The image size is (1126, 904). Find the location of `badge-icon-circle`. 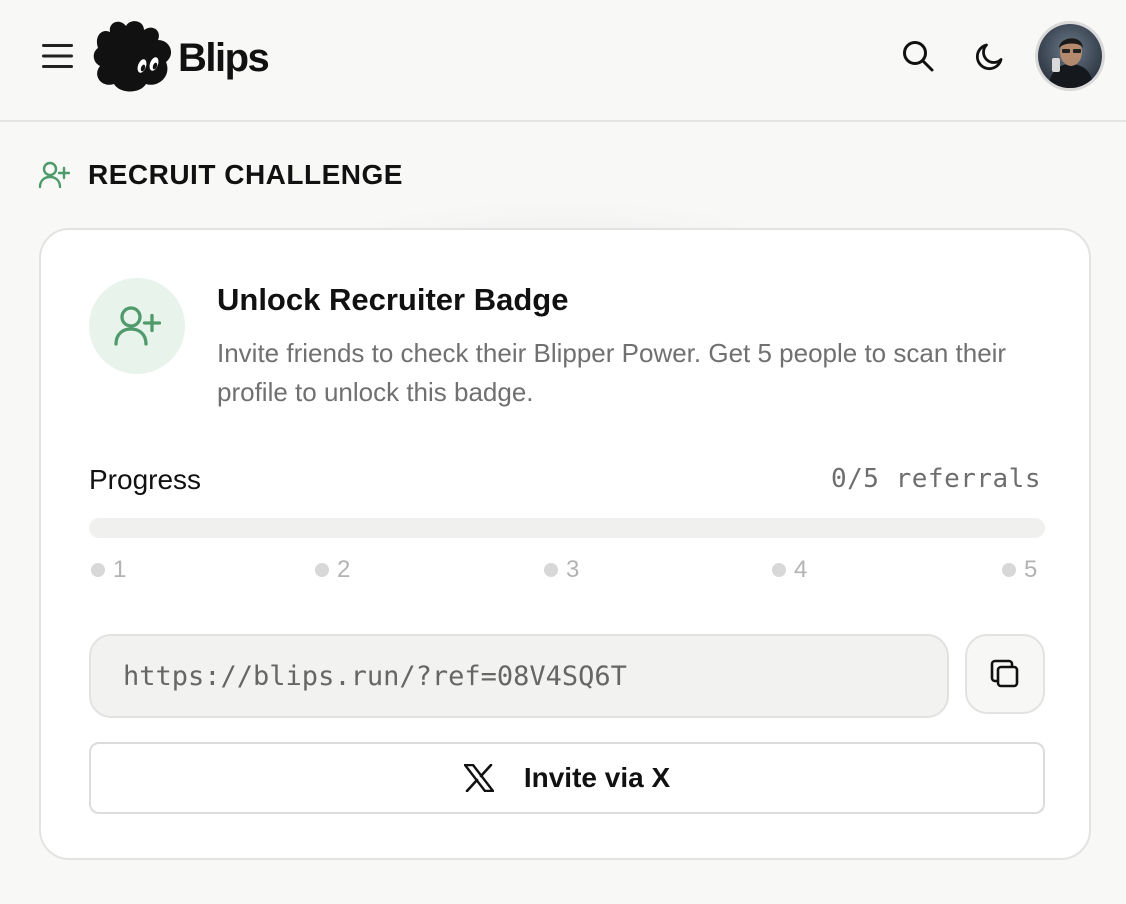

badge-icon-circle is located at coordinates (137, 326).